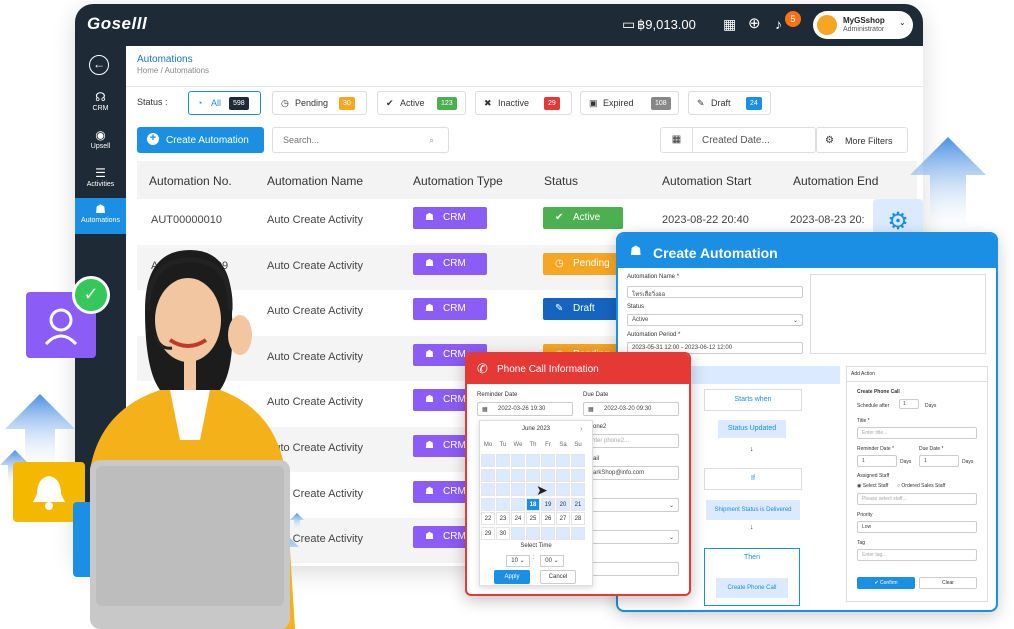  Describe the element at coordinates (99, 65) in the screenshot. I see `back-arrow-icon: ←` at that location.